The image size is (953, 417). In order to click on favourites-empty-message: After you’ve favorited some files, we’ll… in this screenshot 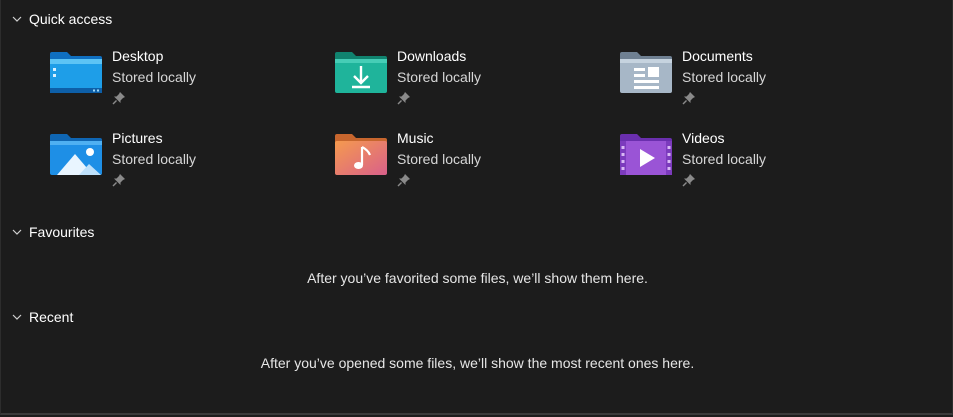, I will do `click(477, 278)`.